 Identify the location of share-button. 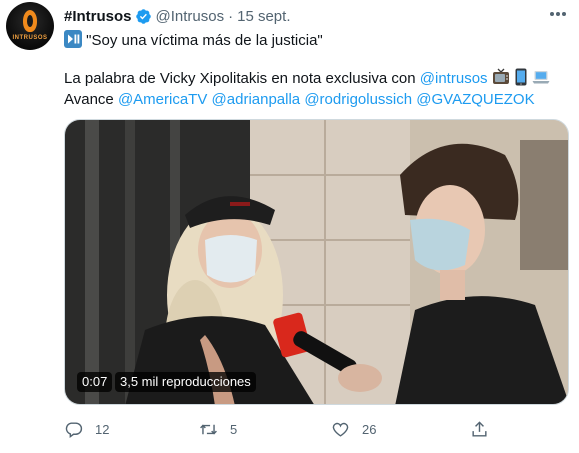
(479, 429).